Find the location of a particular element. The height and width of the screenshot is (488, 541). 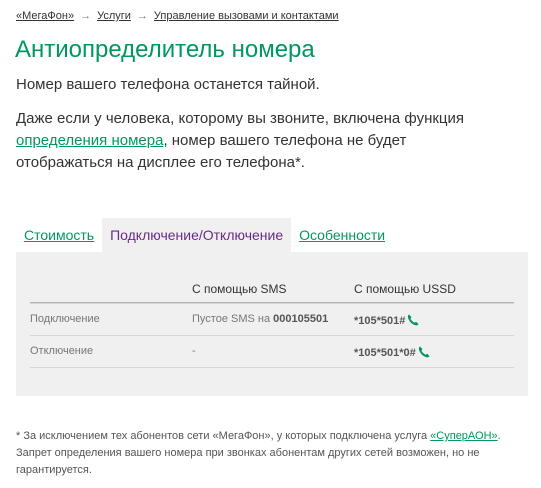

sms-prefix: - is located at coordinates (194, 351).